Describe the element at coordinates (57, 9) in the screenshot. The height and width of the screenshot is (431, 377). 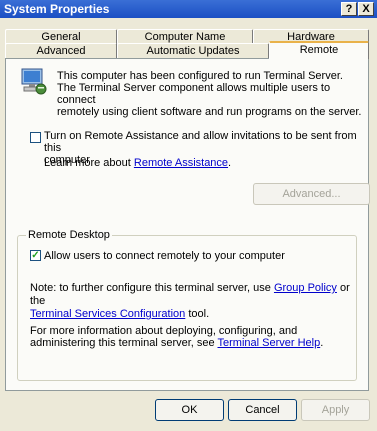
I see `window-title: System Properties` at that location.